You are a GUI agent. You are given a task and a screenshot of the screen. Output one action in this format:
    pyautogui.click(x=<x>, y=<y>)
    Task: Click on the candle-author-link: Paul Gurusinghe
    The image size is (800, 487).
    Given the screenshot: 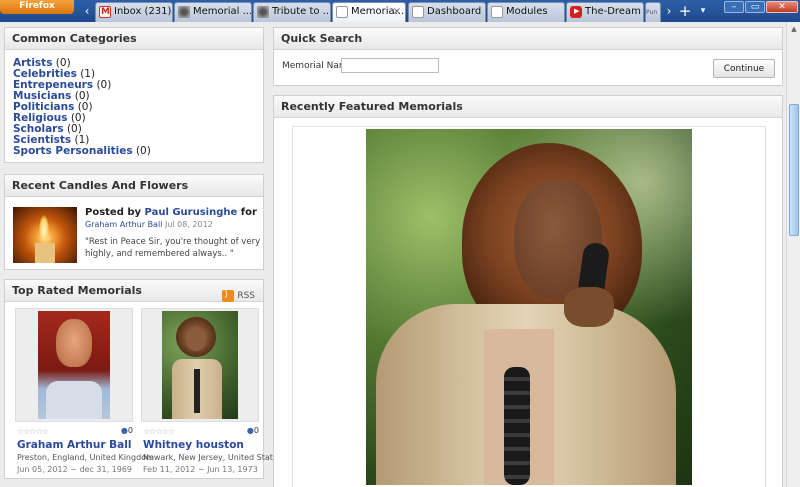 What is the action you would take?
    pyautogui.click(x=191, y=212)
    